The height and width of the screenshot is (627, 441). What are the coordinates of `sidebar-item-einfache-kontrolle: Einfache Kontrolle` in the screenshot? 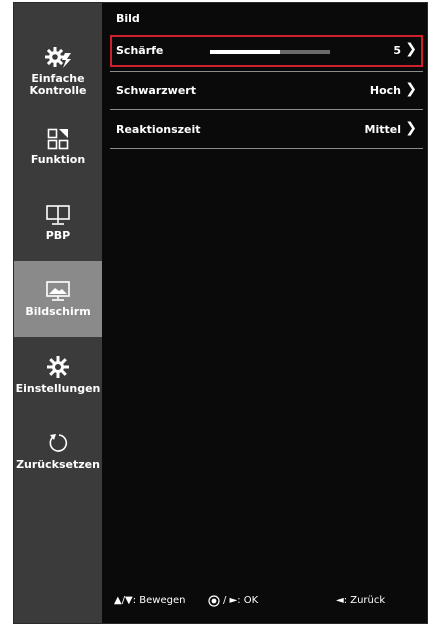 It's located at (58, 71).